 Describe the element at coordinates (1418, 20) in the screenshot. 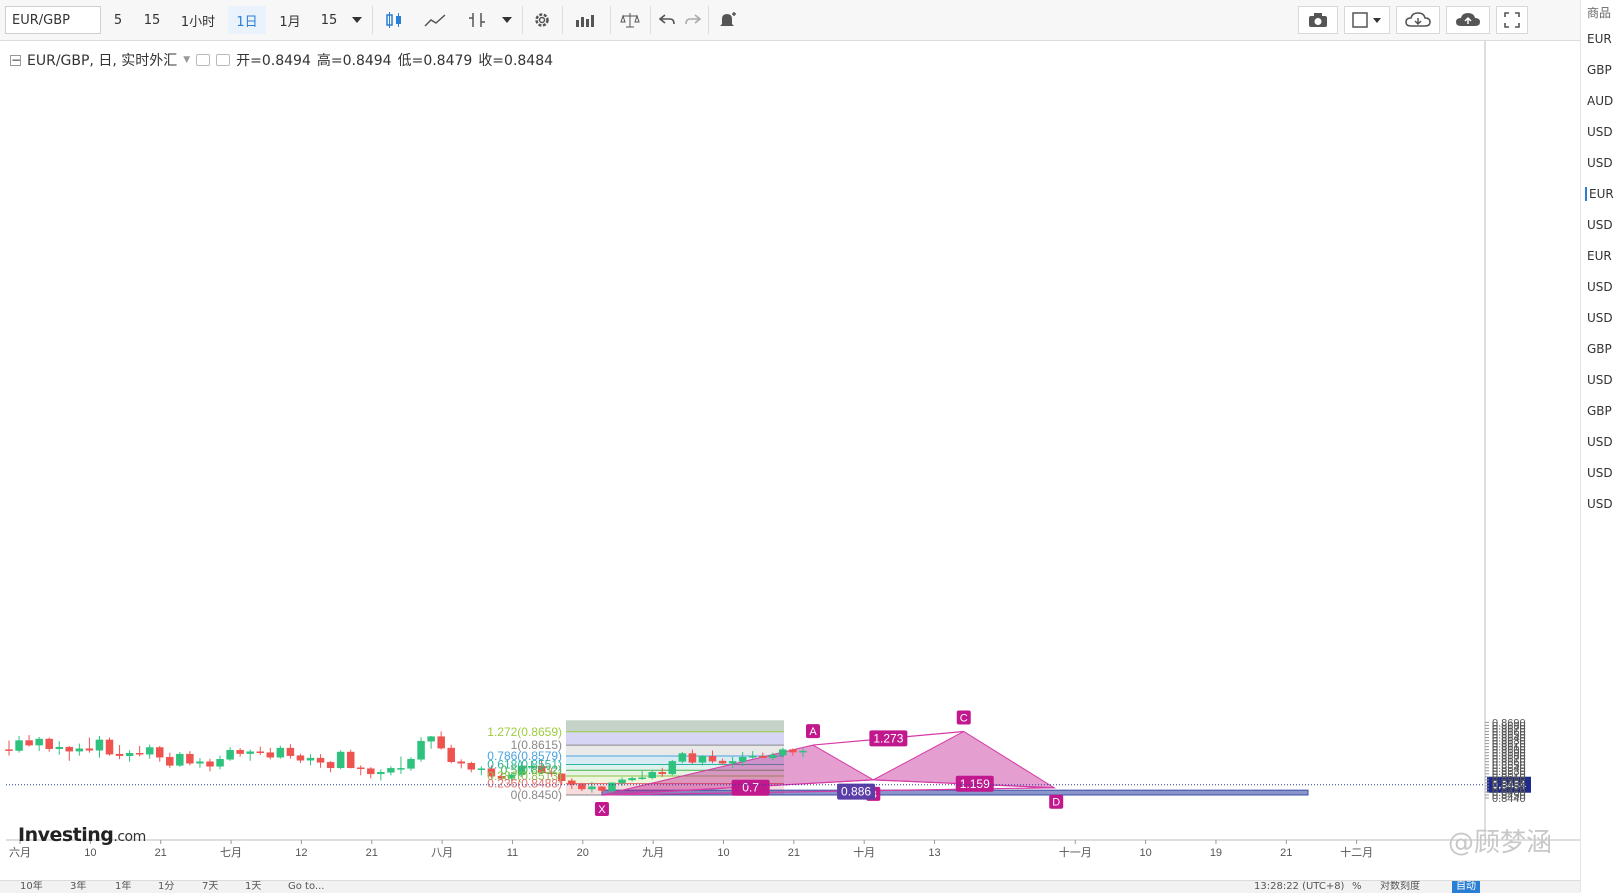

I see `load-layout-button` at that location.